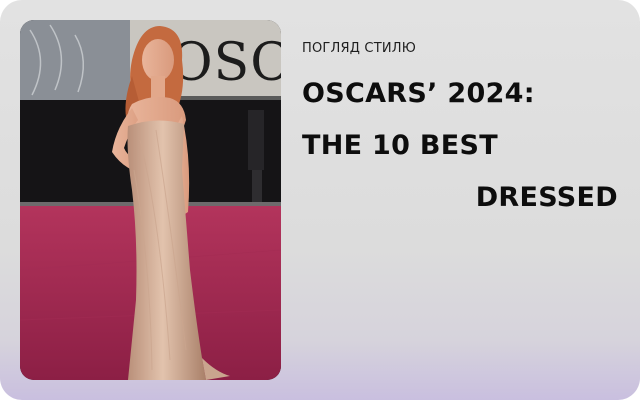 This screenshot has height=400, width=640. Describe the element at coordinates (359, 48) in the screenshot. I see `category-label: ПОГЛЯД СТИЛЮ` at that location.